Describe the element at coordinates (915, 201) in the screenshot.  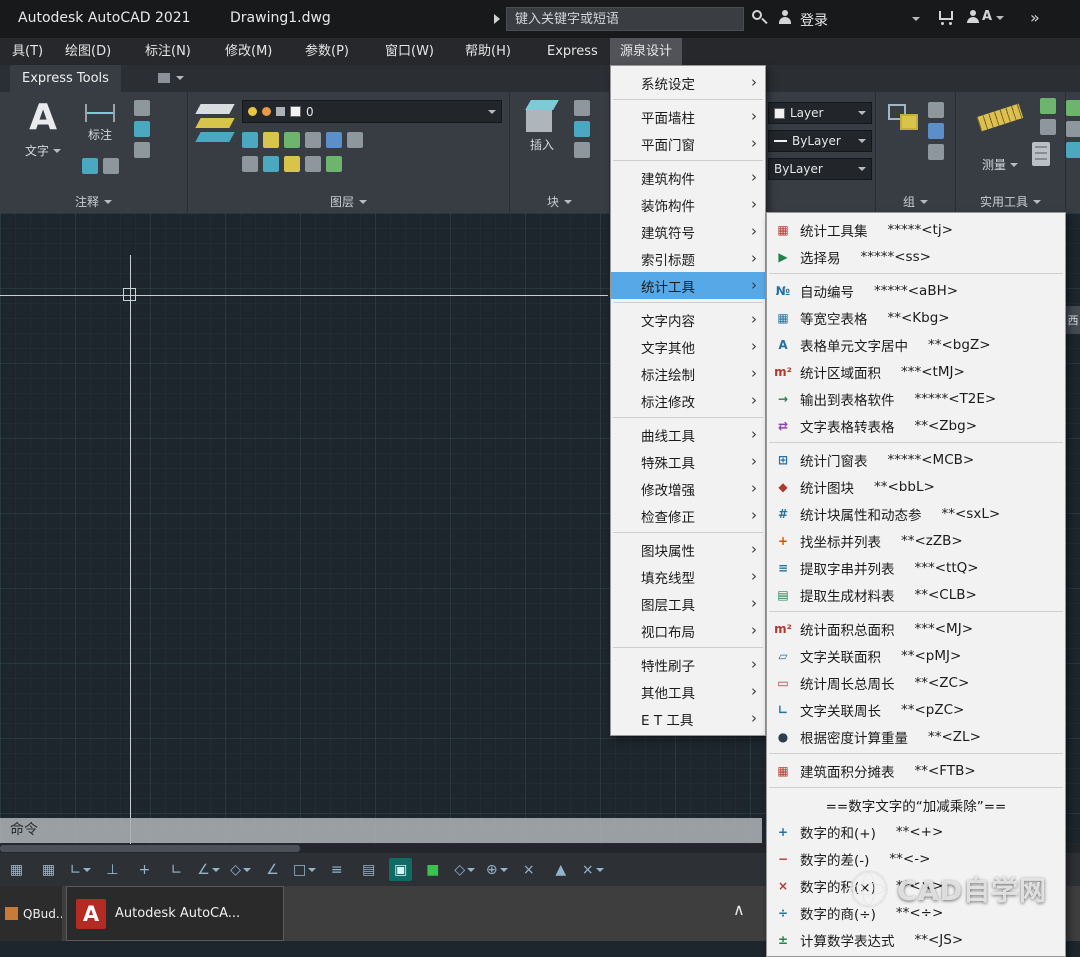
I see `panel-label-group: 组` at that location.